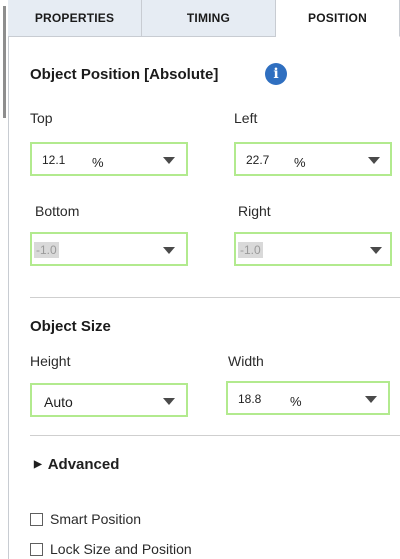  I want to click on panel-border, so click(8, 298).